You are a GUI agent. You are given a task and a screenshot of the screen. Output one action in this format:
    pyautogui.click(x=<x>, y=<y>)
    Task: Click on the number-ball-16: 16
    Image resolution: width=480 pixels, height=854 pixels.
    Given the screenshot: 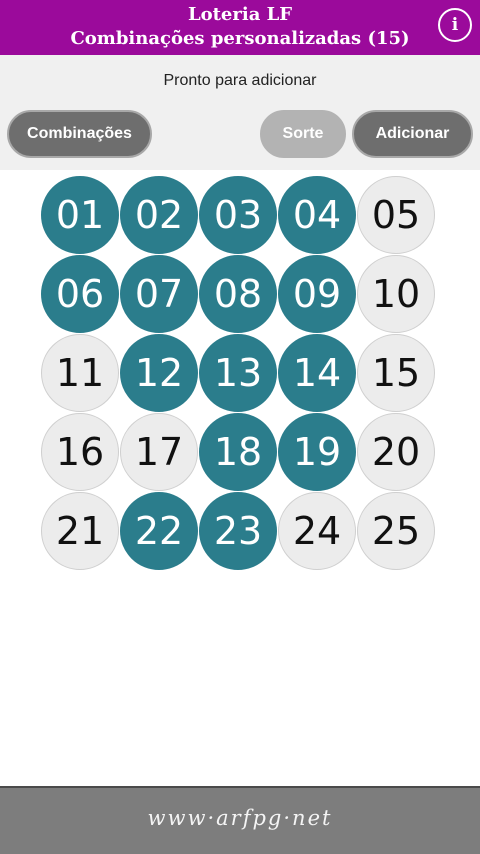 What is the action you would take?
    pyautogui.click(x=80, y=452)
    